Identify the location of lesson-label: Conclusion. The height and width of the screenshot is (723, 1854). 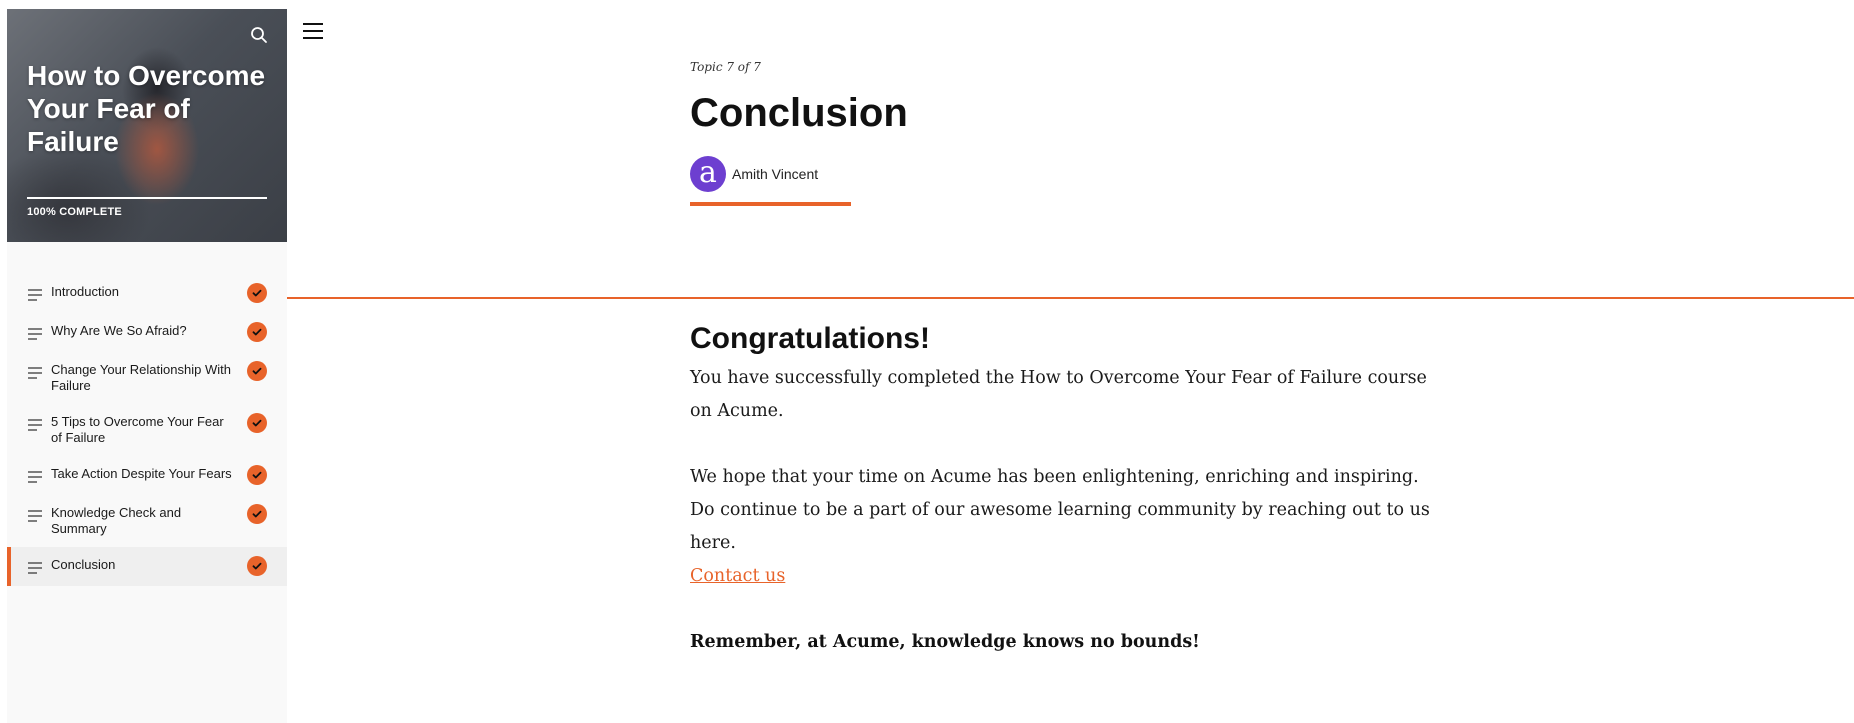
(83, 564).